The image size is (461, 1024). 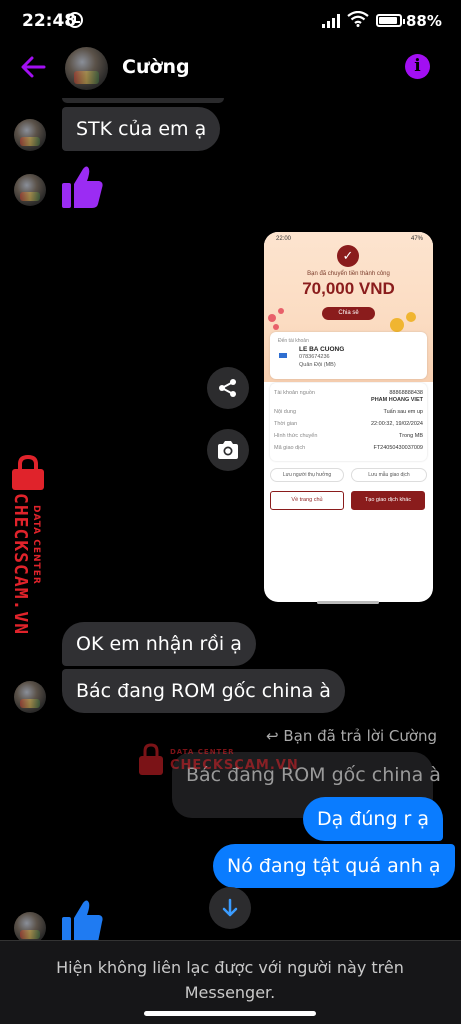 What do you see at coordinates (417, 66) in the screenshot?
I see `info-icon: i` at bounding box center [417, 66].